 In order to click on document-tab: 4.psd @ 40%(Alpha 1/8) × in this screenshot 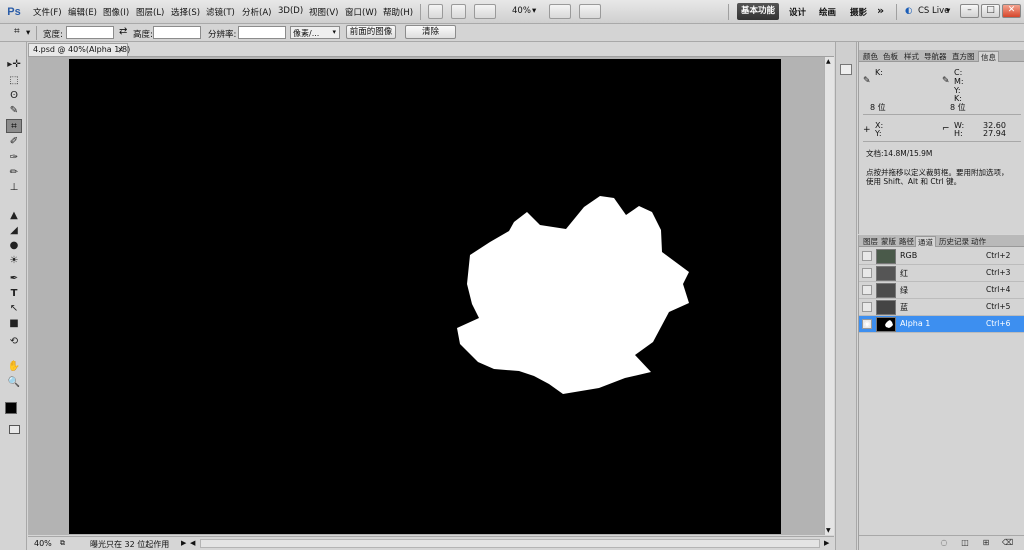, I will do `click(79, 49)`.